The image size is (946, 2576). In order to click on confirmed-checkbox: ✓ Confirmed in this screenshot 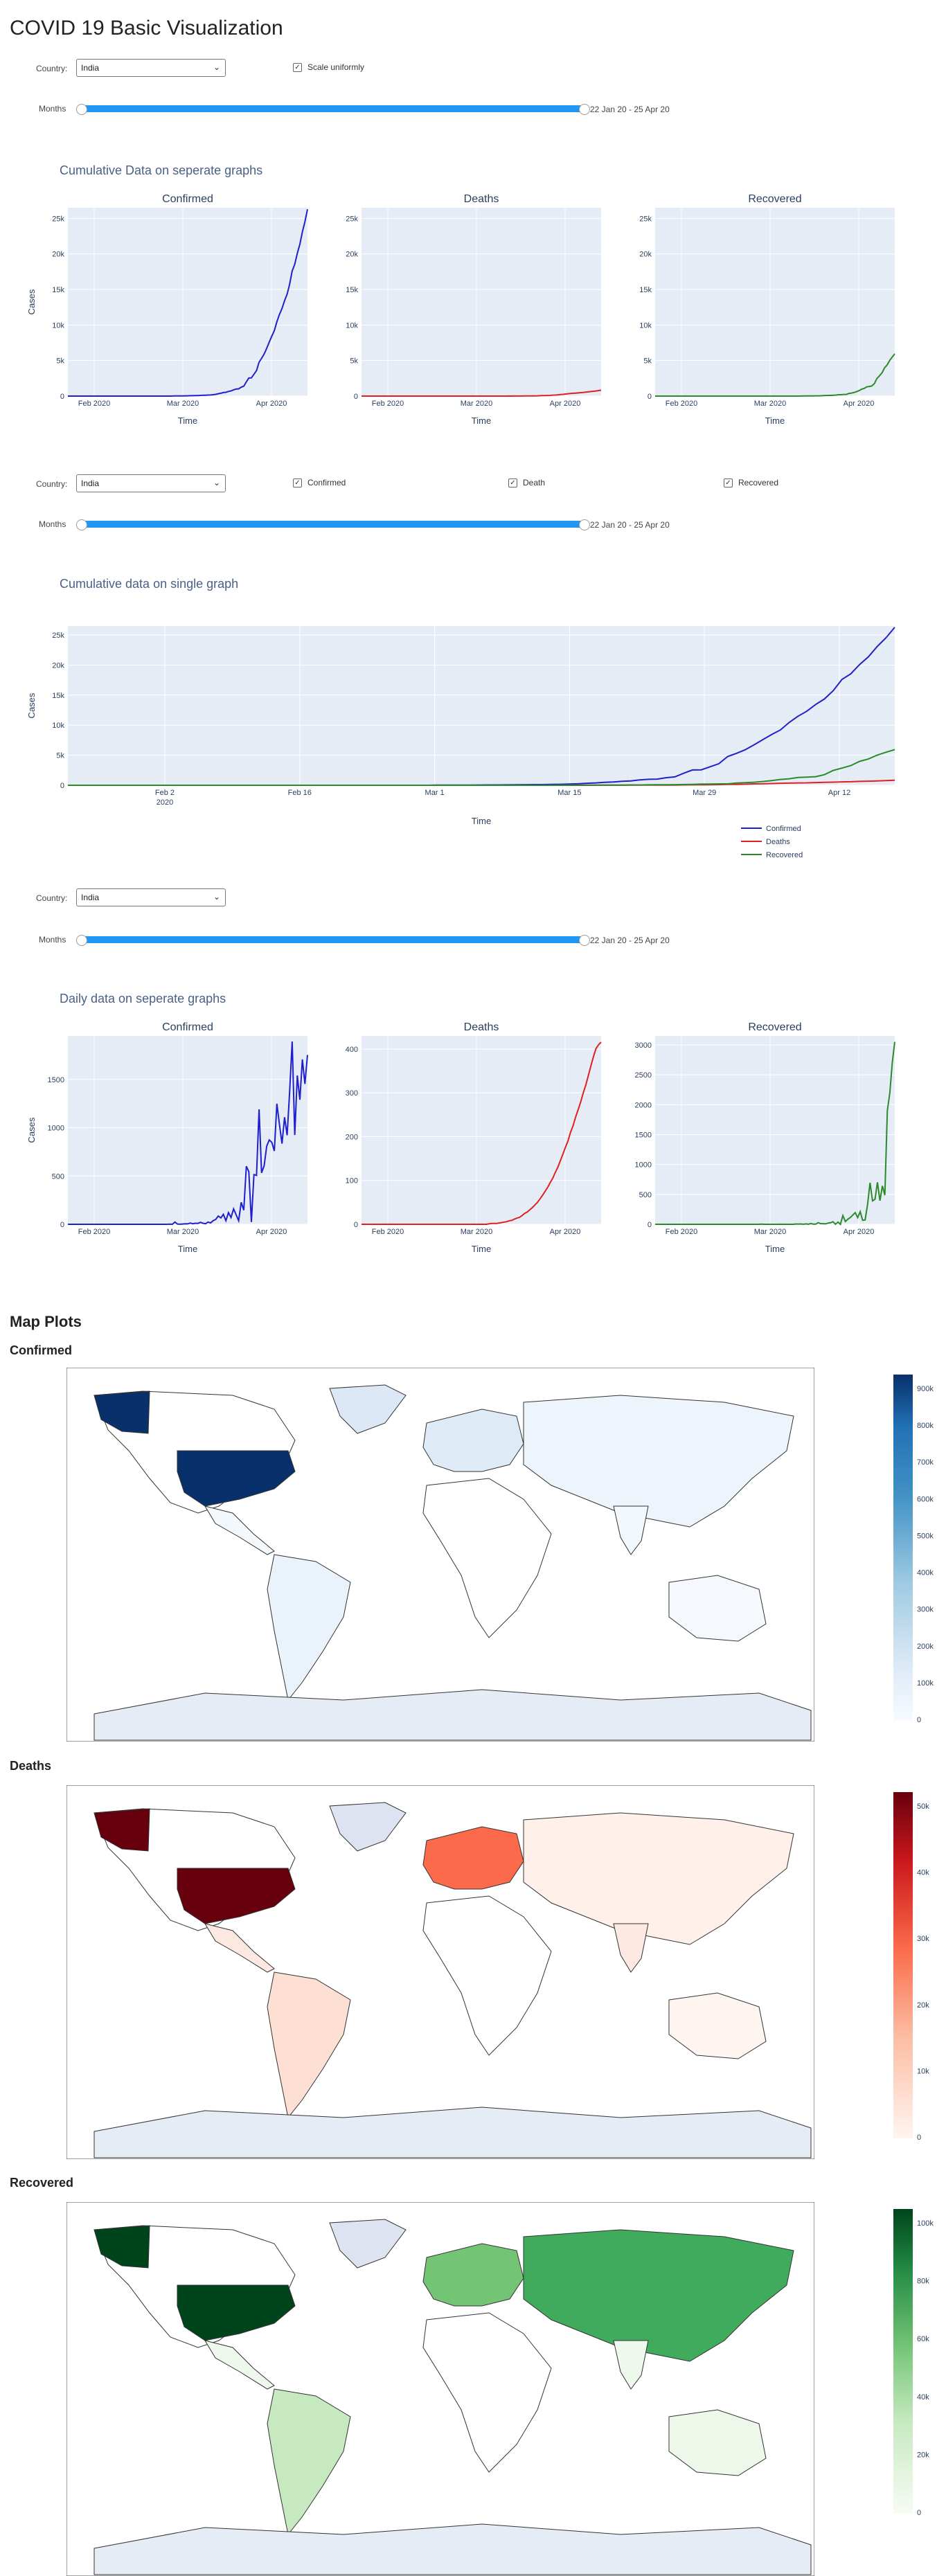, I will do `click(319, 483)`.